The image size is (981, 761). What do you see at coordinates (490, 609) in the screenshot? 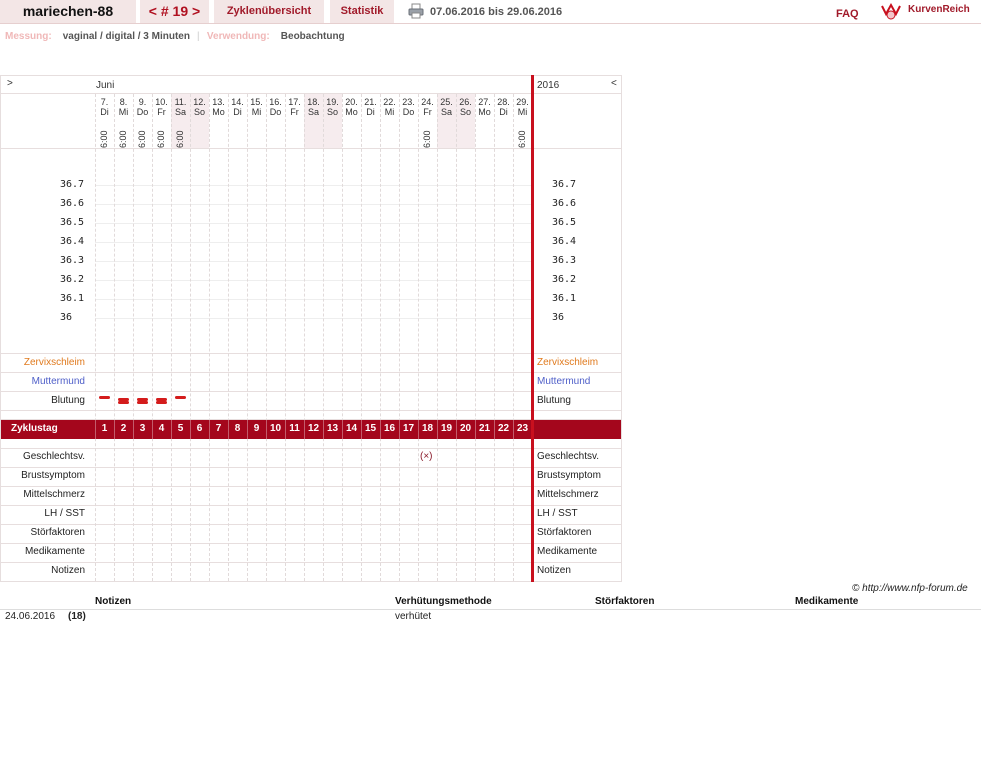
I see `notes-header-rule` at bounding box center [490, 609].